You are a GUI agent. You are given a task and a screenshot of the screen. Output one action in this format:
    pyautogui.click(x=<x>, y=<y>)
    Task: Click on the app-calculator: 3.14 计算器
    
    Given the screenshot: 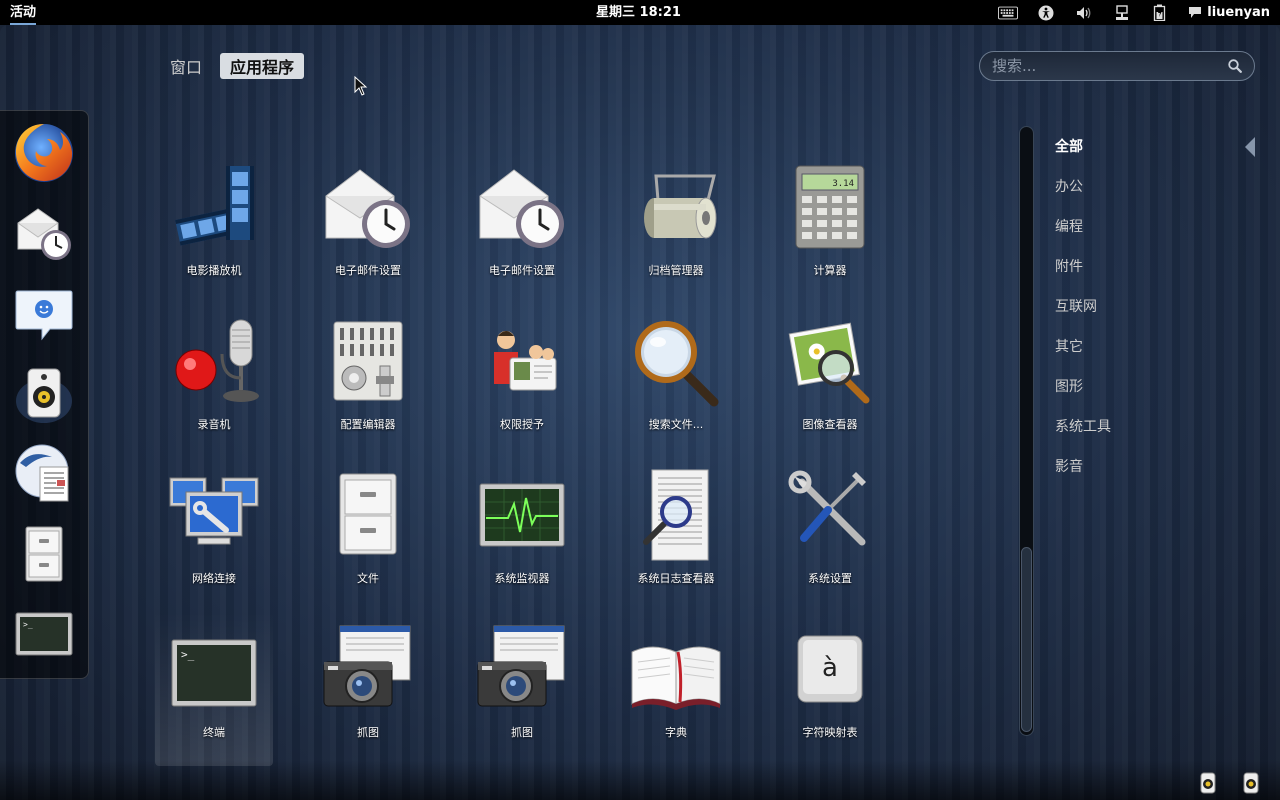 What is the action you would take?
    pyautogui.click(x=830, y=227)
    